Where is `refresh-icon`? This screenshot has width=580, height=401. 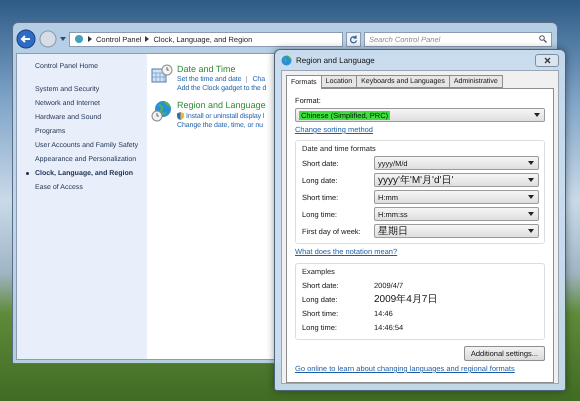 refresh-icon is located at coordinates (353, 39).